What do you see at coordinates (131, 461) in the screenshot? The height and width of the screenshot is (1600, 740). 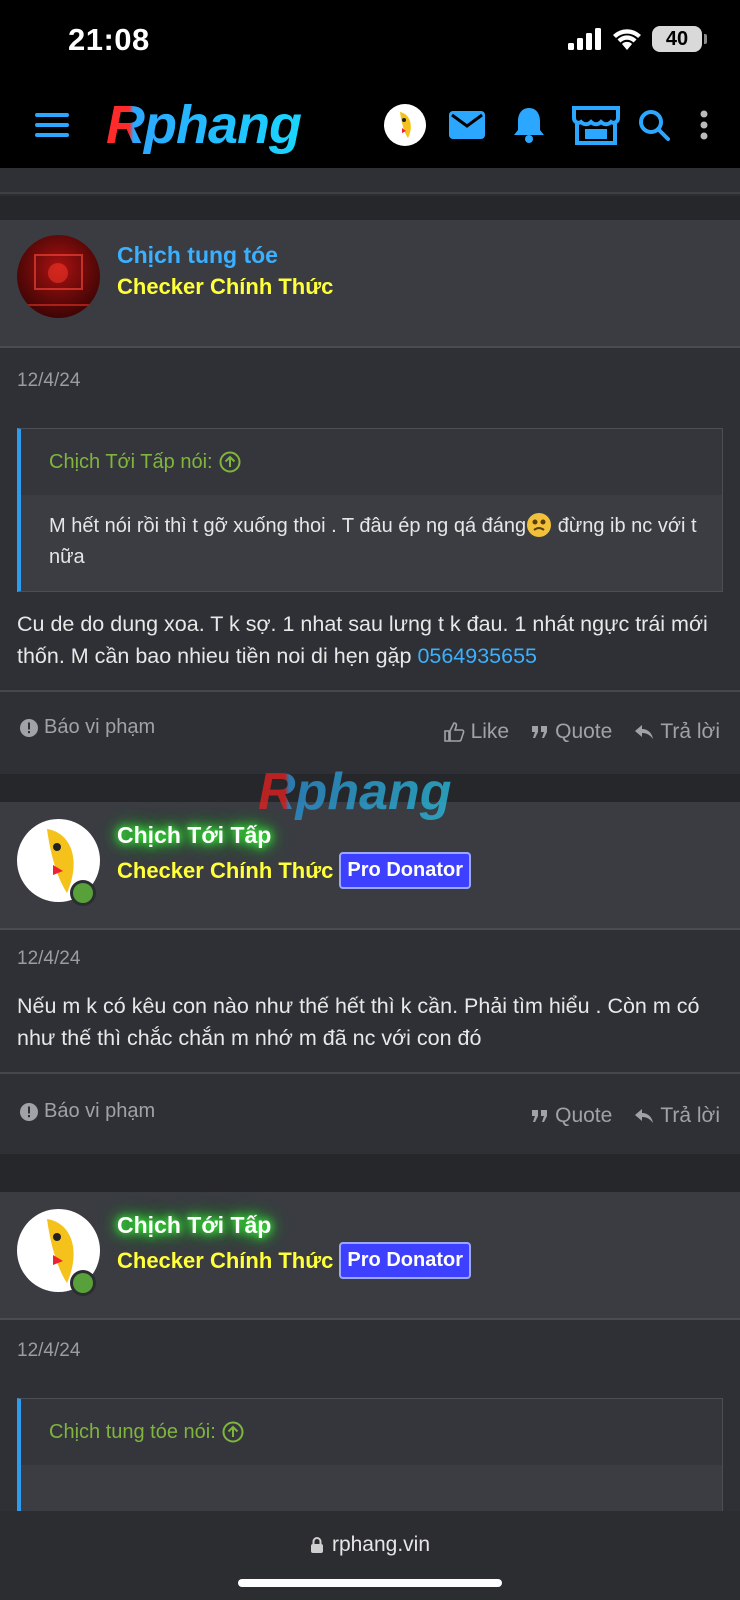 I see `quote-author-label: Chịch Tới Tấp nói:` at bounding box center [131, 461].